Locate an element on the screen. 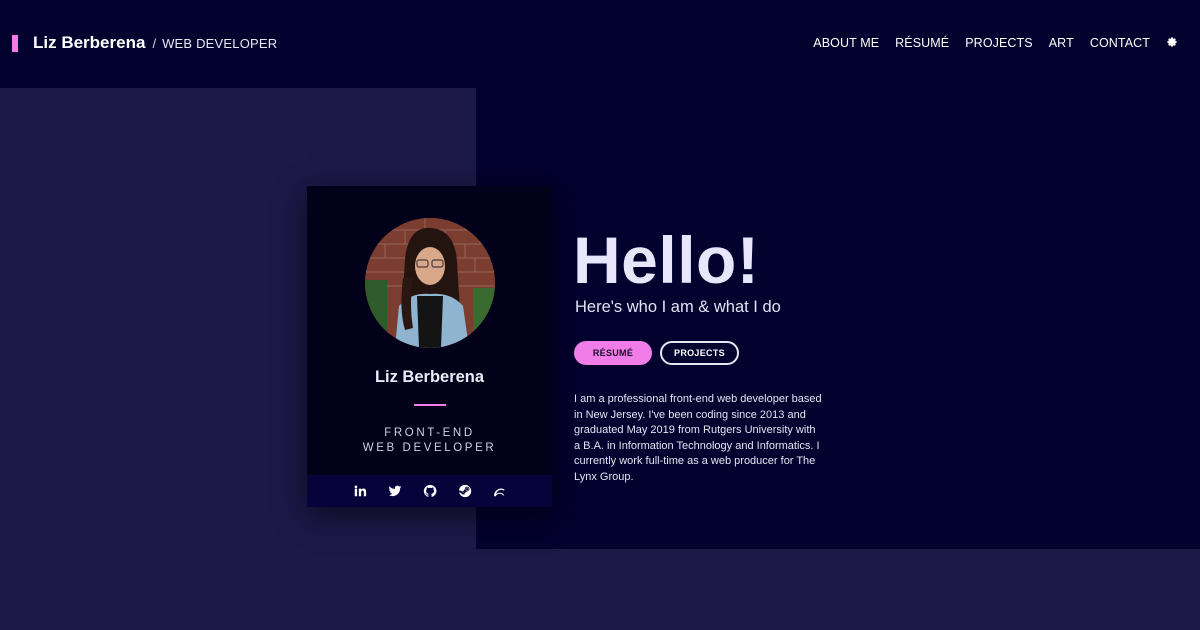  main-nav: ABOUT ME RÉSUMÉ PROJECTS ART CONTACT is located at coordinates (987, 43).